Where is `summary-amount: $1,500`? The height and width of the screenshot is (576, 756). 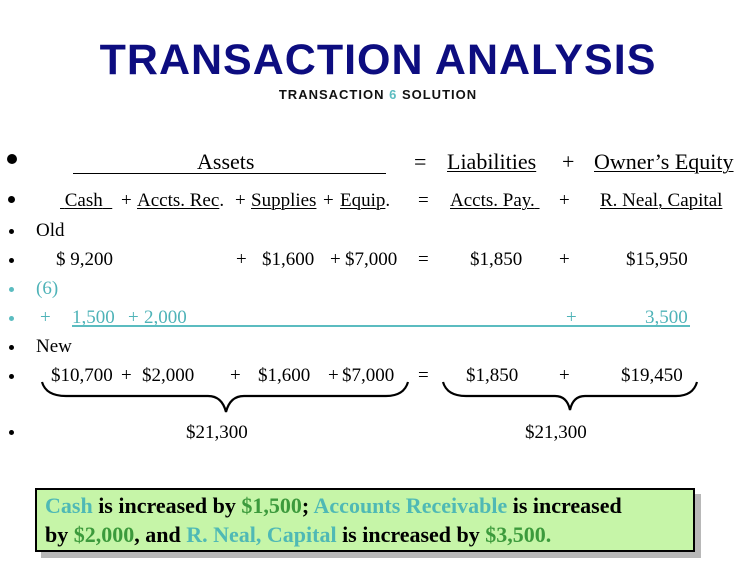
summary-amount: $1,500 is located at coordinates (271, 505).